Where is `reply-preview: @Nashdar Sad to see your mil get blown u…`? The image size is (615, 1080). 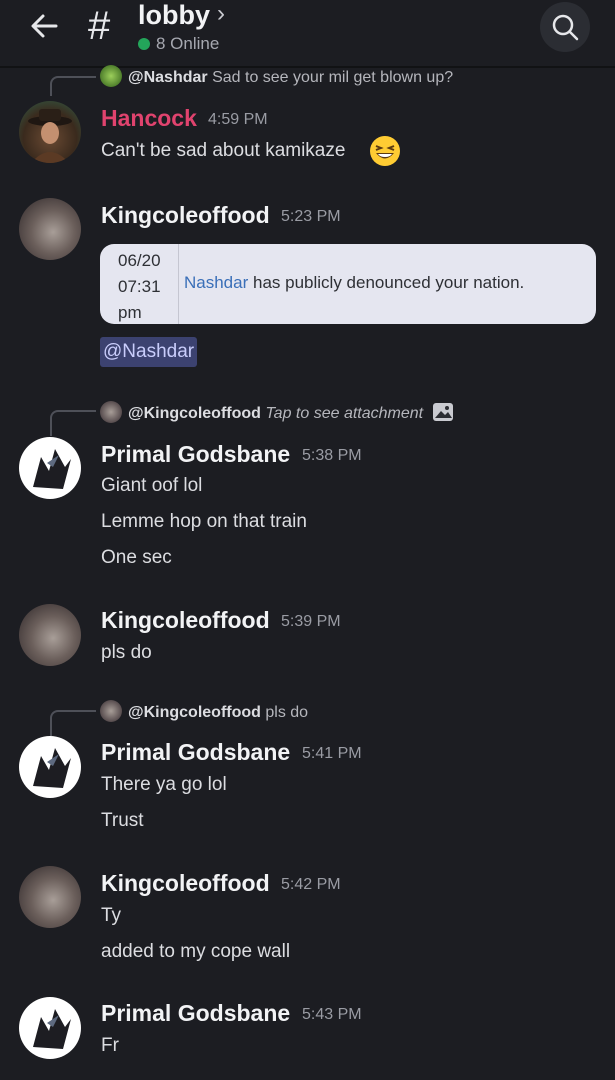
reply-preview: @Nashdar Sad to see your mil get blown u… is located at coordinates (276, 76).